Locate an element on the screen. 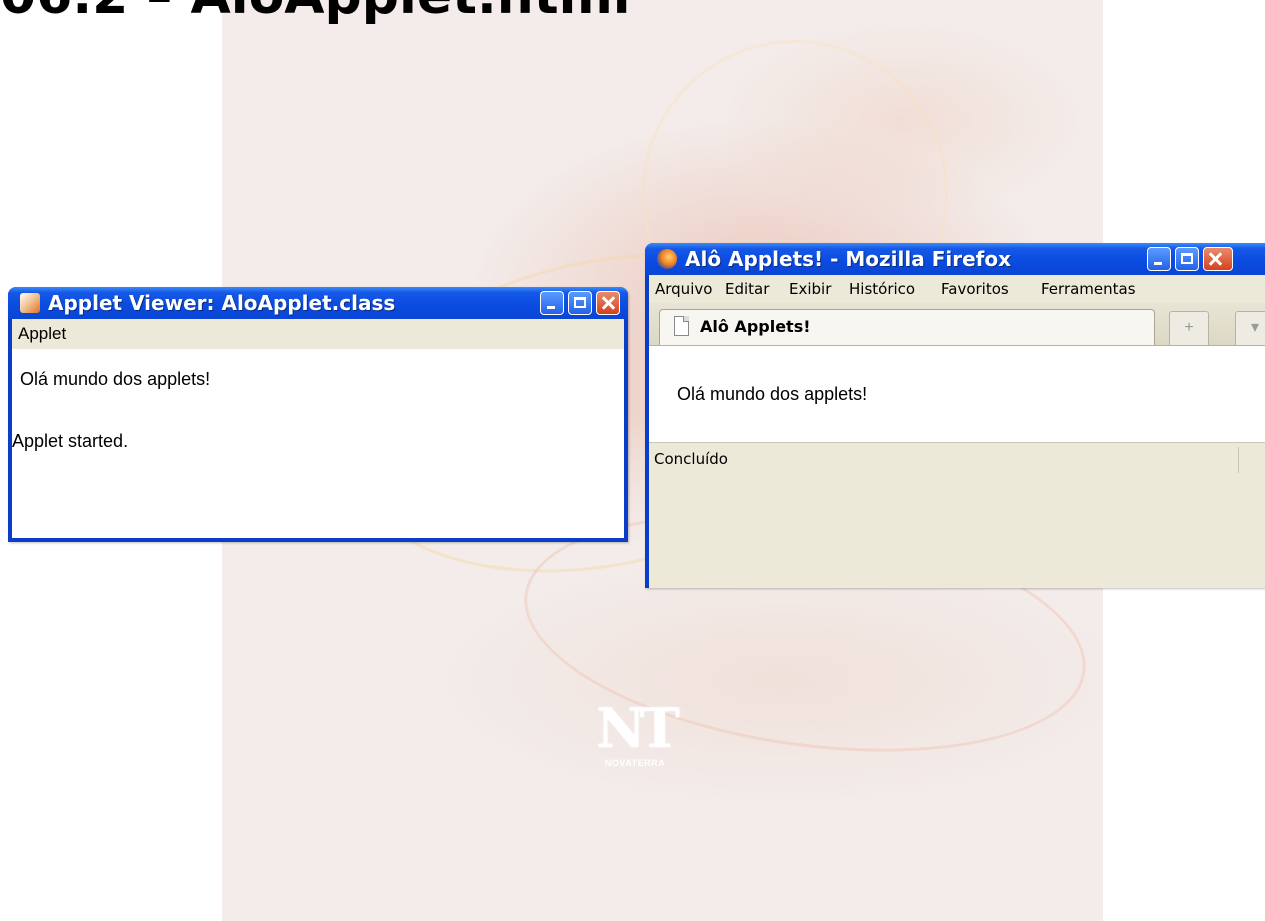 Image resolution: width=1265 pixels, height=921 pixels. page-icon is located at coordinates (681, 326).